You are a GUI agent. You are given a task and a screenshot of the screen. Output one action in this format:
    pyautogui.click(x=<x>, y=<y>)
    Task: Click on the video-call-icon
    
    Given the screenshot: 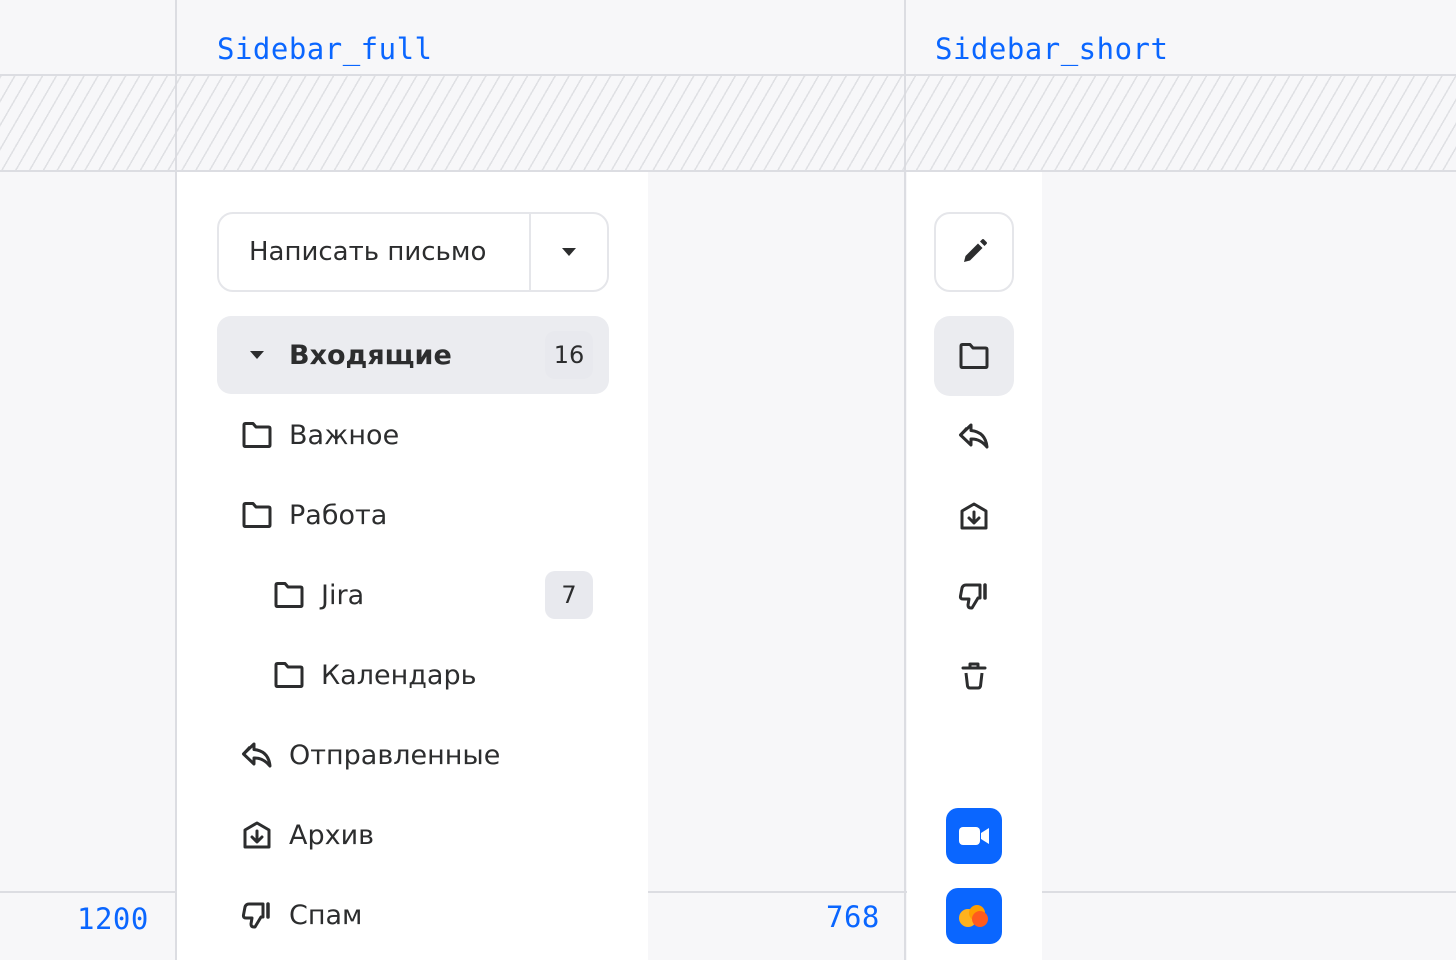 What is the action you would take?
    pyautogui.click(x=974, y=836)
    